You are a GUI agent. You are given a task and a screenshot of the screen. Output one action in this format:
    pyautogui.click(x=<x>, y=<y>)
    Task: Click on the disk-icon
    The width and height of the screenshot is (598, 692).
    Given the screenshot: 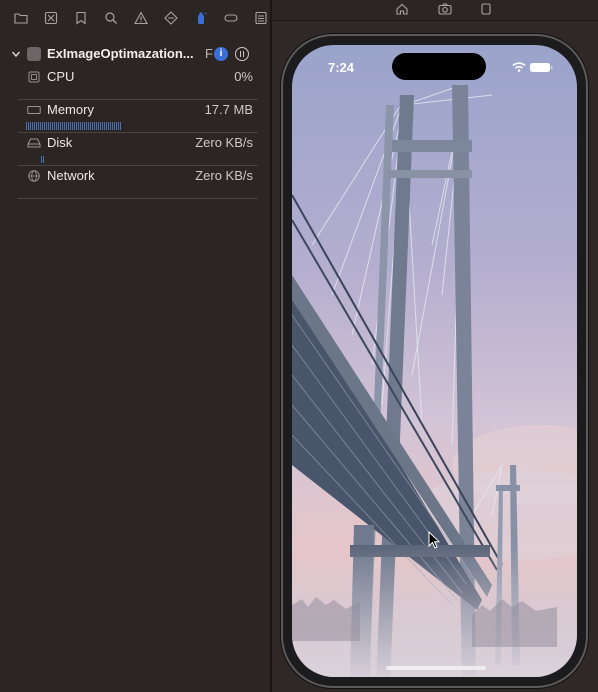 What is the action you would take?
    pyautogui.click(x=34, y=143)
    